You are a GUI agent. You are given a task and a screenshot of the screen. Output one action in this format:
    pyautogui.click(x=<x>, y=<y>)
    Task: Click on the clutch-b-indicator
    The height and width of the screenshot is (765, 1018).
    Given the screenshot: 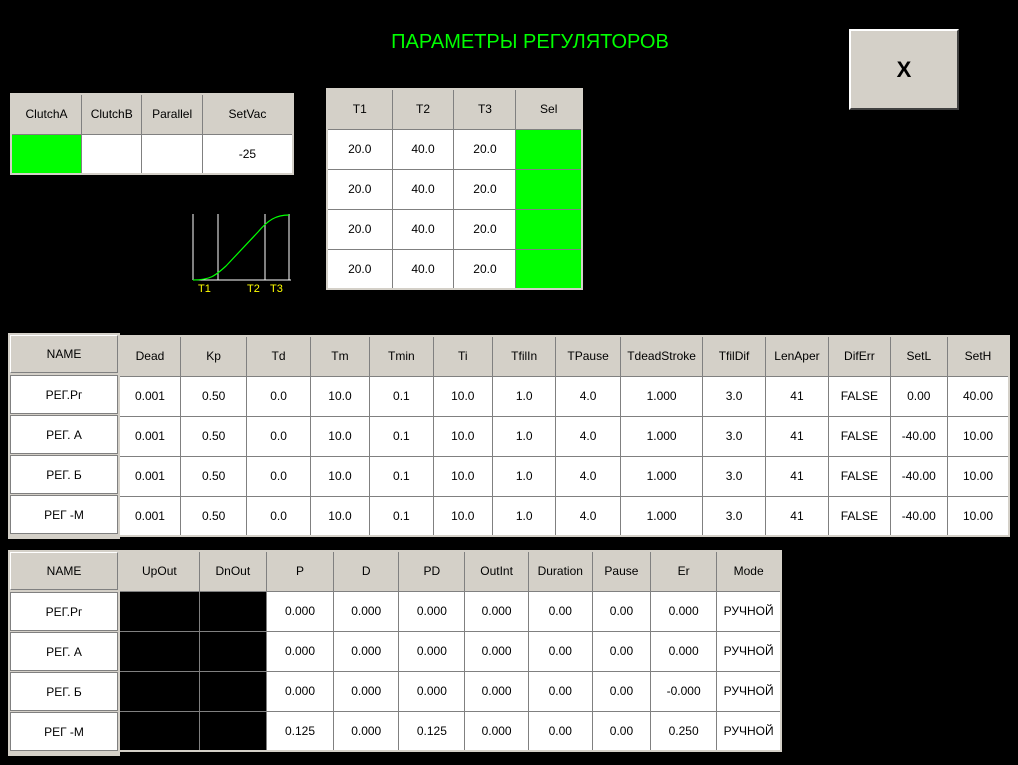 What is the action you would take?
    pyautogui.click(x=111, y=154)
    